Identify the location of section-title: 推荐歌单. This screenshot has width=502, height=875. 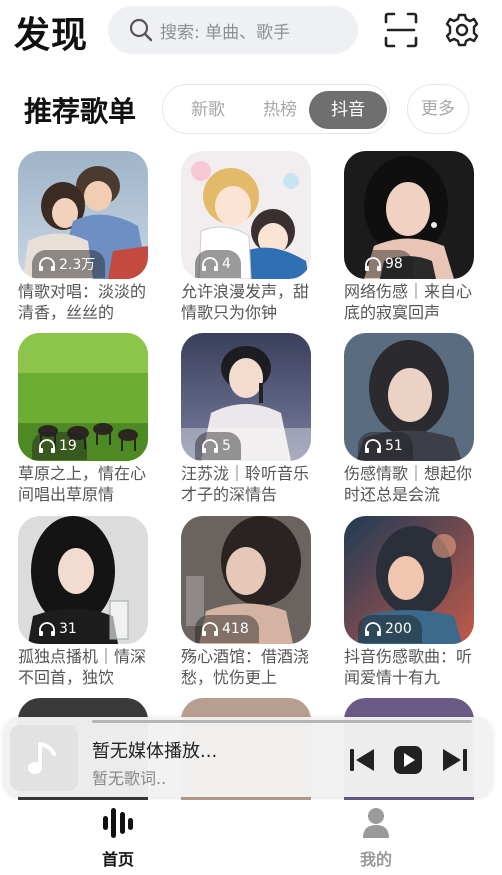
(80, 111).